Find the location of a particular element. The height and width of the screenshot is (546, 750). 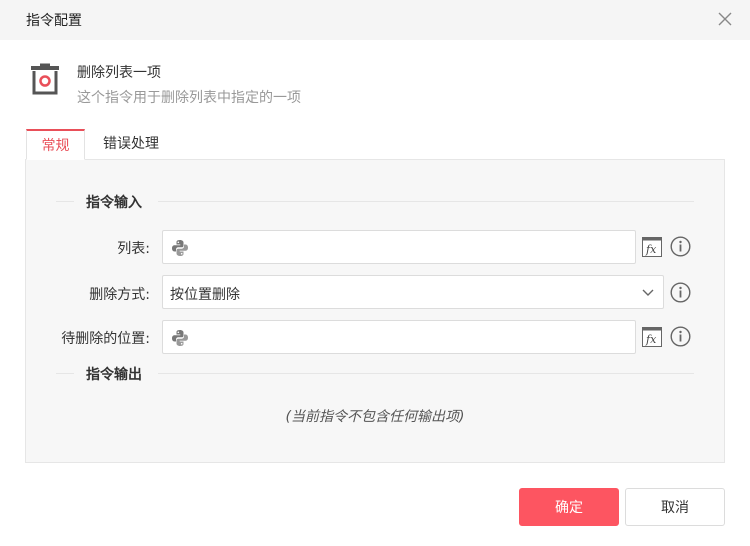

delete-mode-select: 按位置删除 is located at coordinates (413, 292).